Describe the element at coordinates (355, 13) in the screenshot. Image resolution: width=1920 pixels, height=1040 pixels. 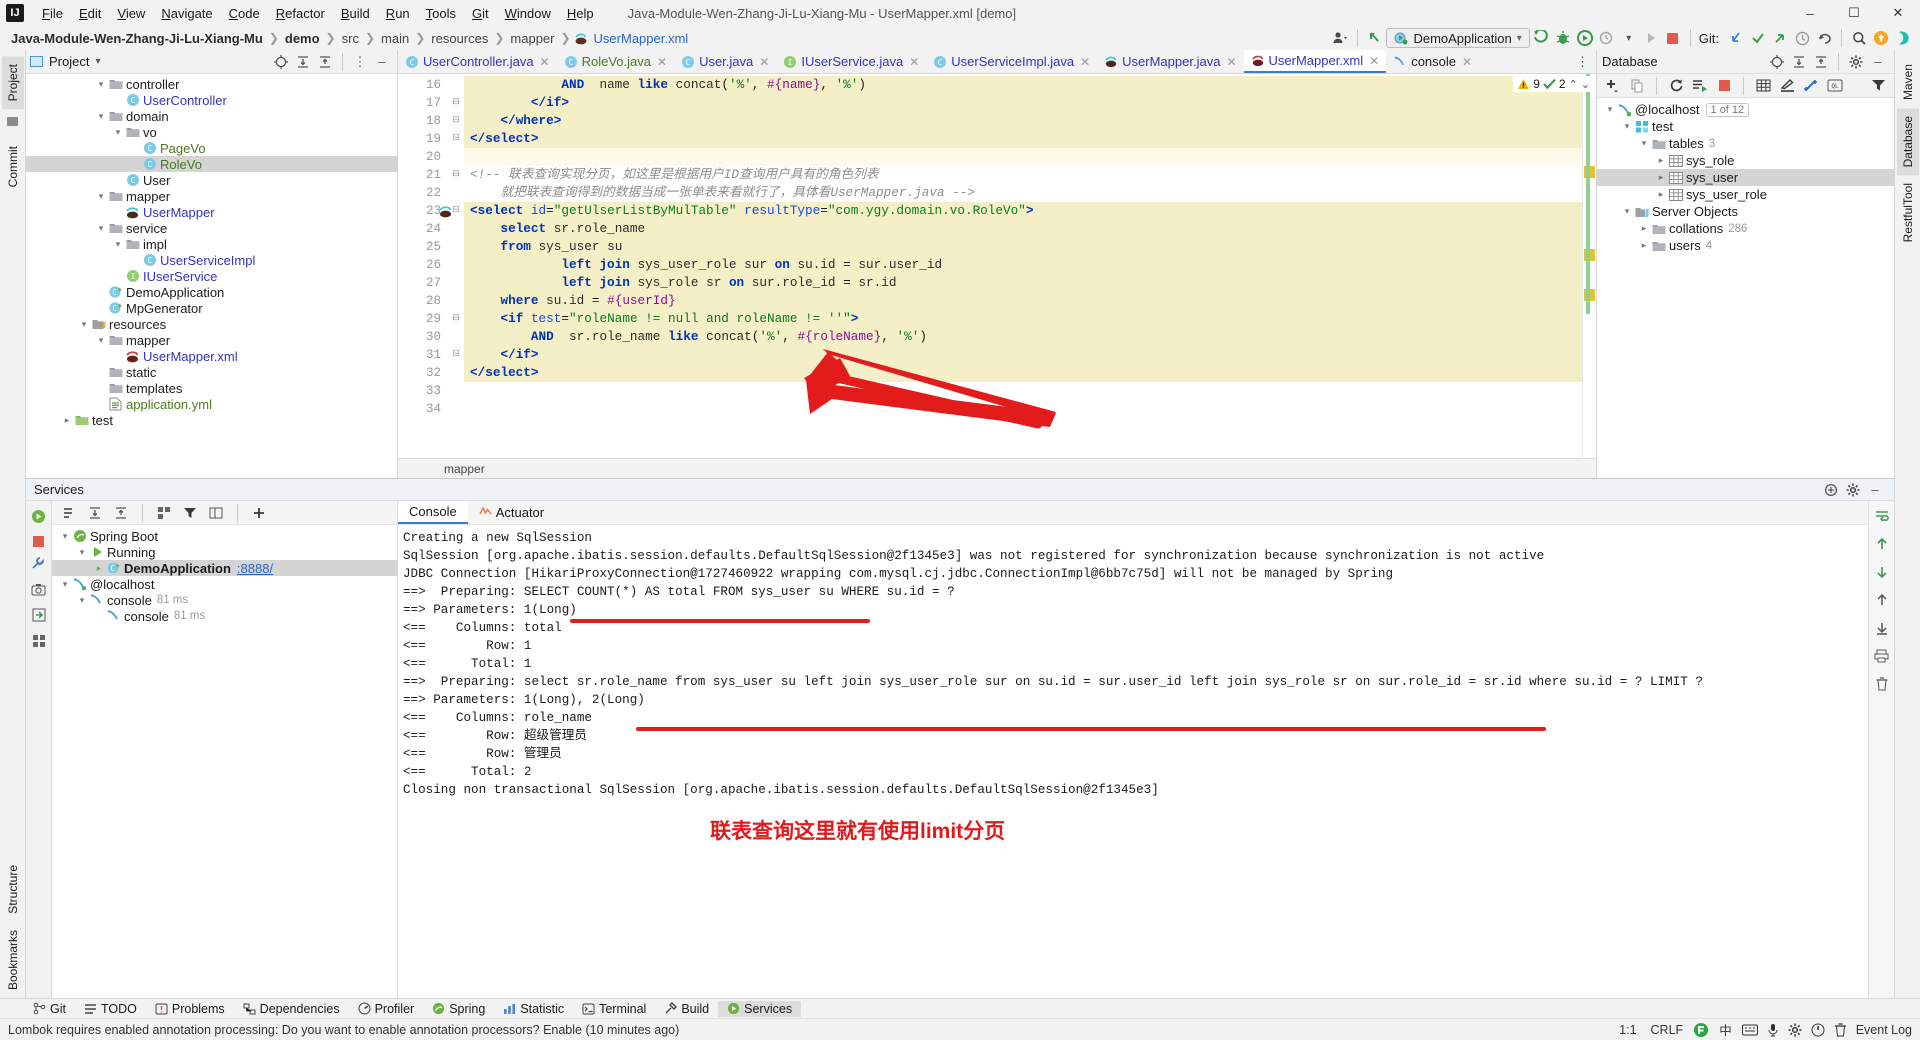
I see `menu-build: Build` at that location.